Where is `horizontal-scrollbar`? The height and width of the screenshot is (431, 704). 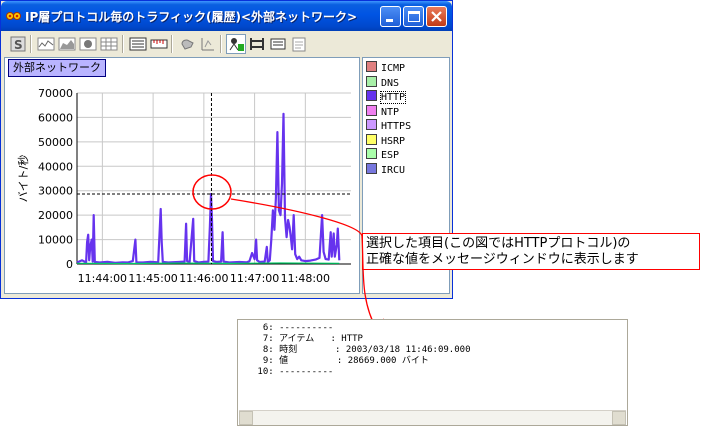 horizontal-scrollbar is located at coordinates (432, 417).